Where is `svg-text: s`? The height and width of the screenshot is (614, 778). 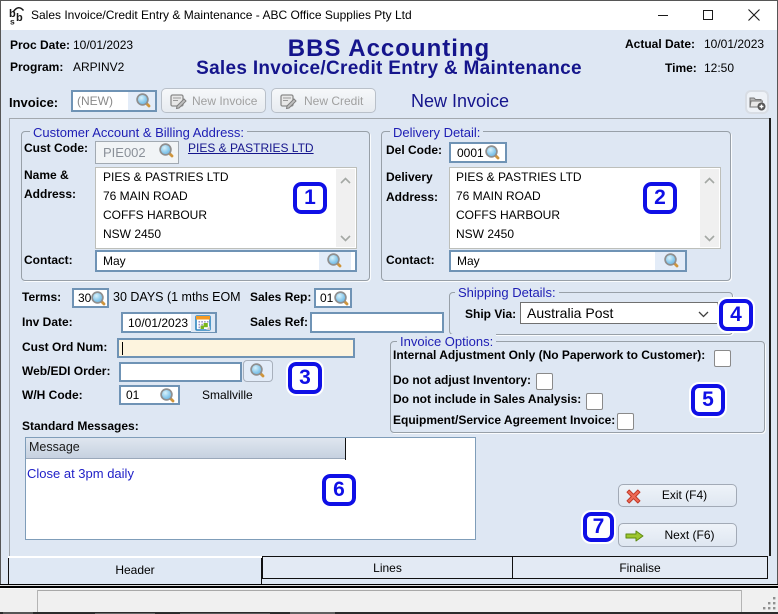 svg-text: s is located at coordinates (12, 21).